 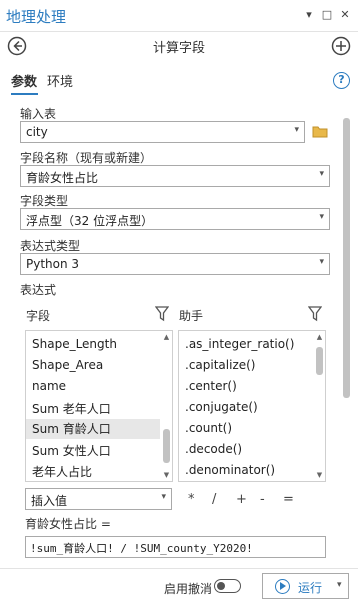 I want to click on list-item: .as_integer_ratio(), so click(x=239, y=344).